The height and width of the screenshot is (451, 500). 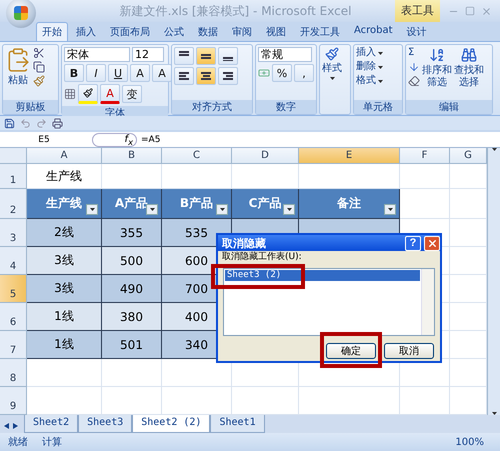 I want to click on column-header: D, so click(x=265, y=156).